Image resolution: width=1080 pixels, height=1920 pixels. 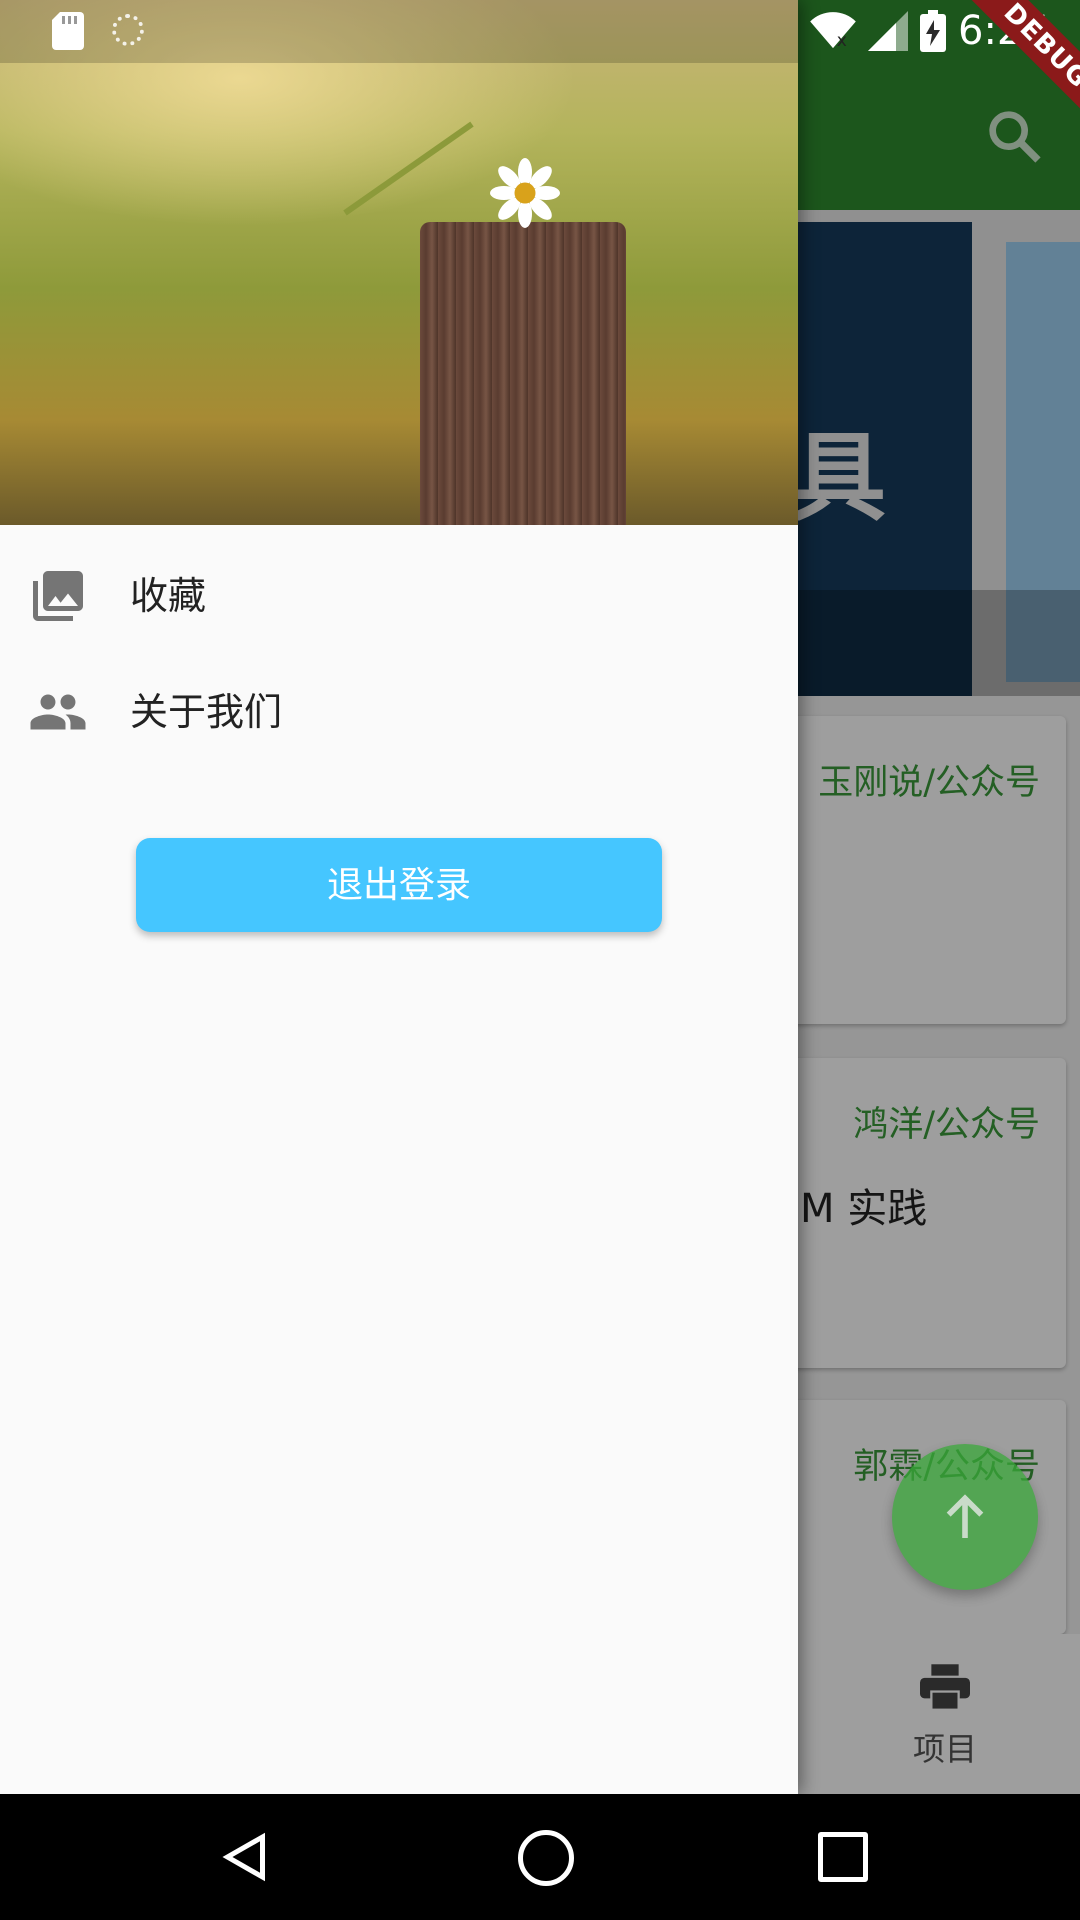 I want to click on system-navigation-bar, so click(x=540, y=1857).